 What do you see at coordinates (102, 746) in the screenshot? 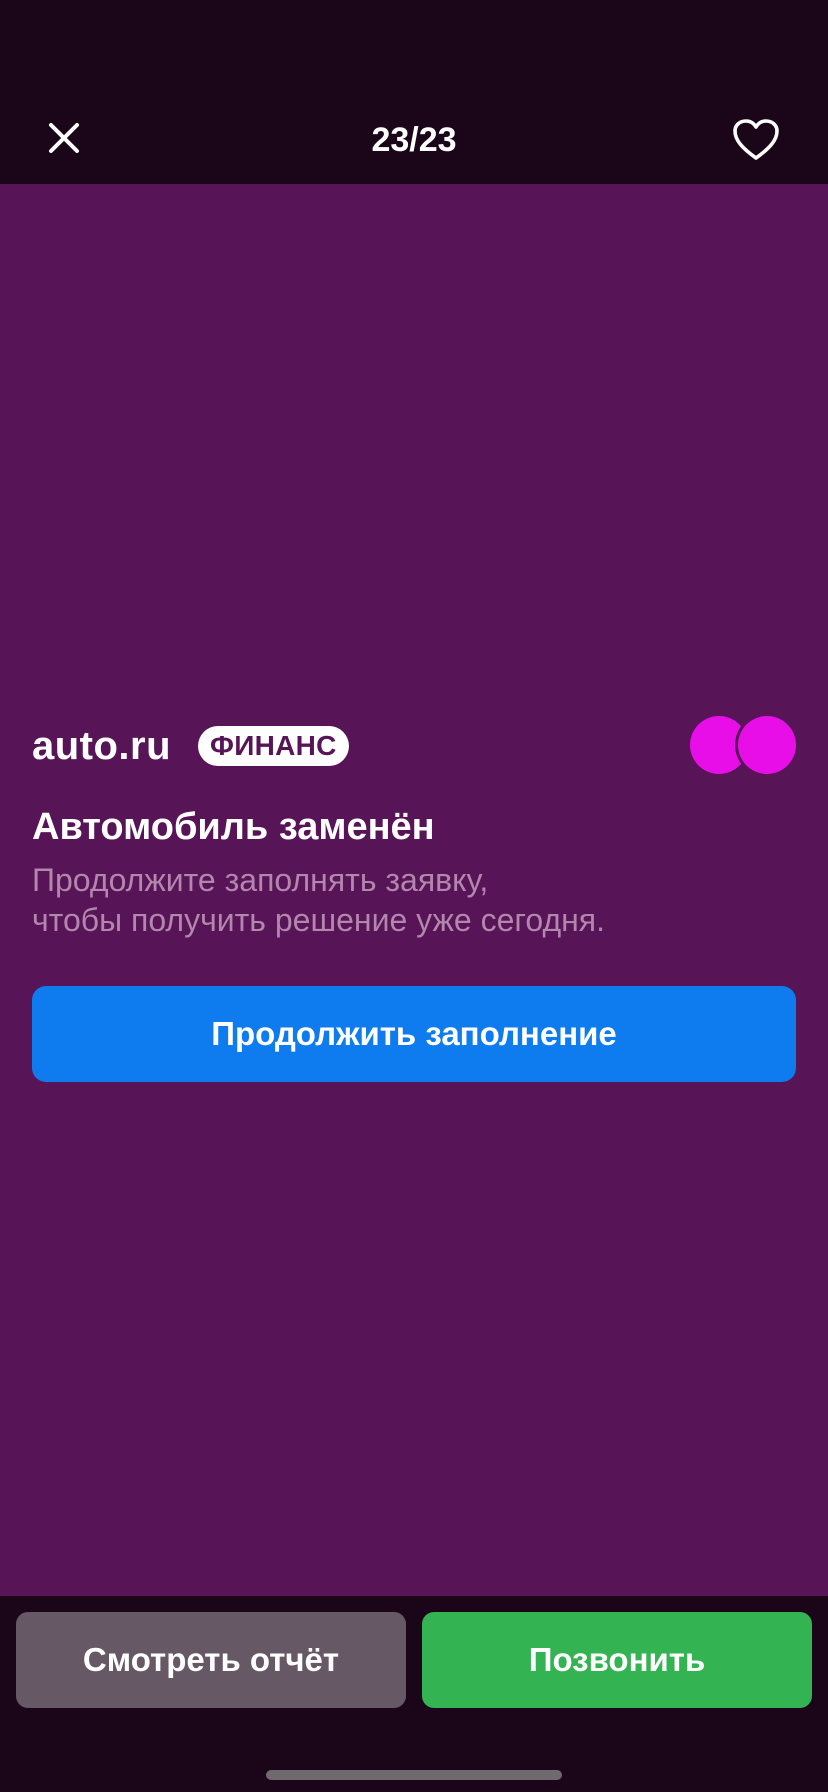
I see `brand-logo-text: auto.ru` at bounding box center [102, 746].